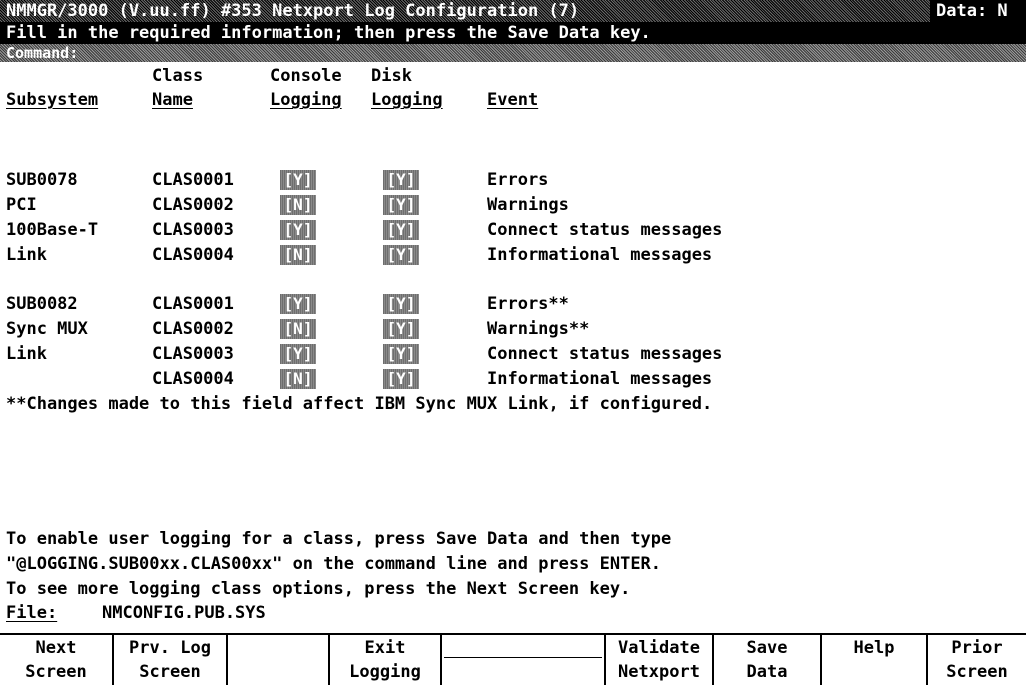 The width and height of the screenshot is (1026, 687). Describe the element at coordinates (385, 648) in the screenshot. I see `fkey-label: Exit` at that location.